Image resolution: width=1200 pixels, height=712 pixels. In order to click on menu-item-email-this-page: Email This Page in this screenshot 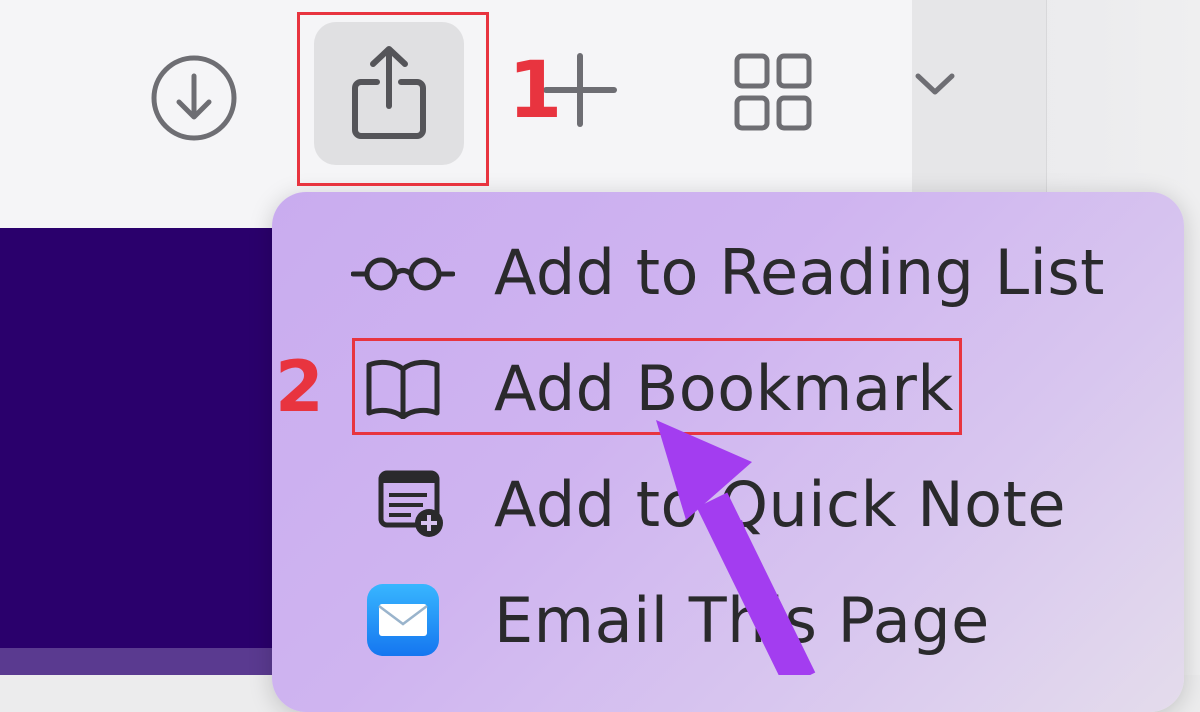, I will do `click(728, 620)`.